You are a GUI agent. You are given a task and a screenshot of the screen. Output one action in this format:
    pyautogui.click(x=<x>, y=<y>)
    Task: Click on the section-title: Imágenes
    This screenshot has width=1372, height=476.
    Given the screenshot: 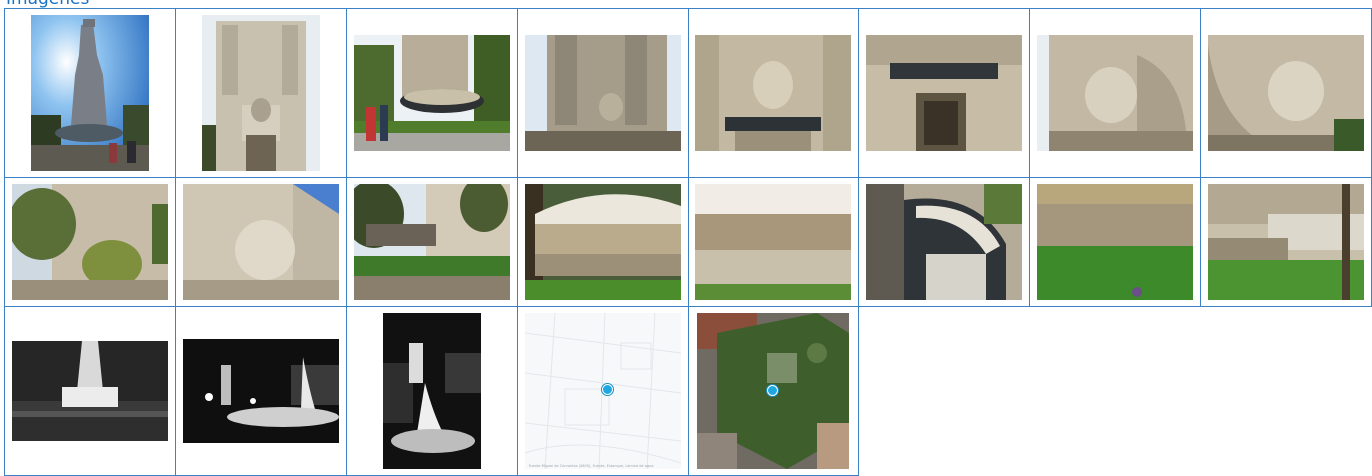 What is the action you would take?
    pyautogui.click(x=47, y=4)
    